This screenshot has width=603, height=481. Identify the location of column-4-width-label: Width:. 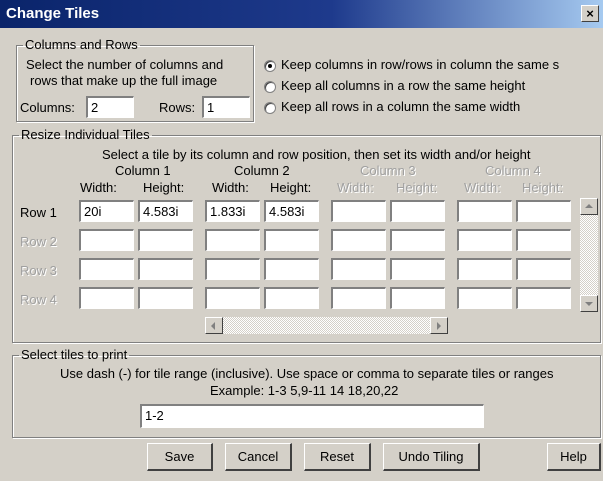
(482, 187).